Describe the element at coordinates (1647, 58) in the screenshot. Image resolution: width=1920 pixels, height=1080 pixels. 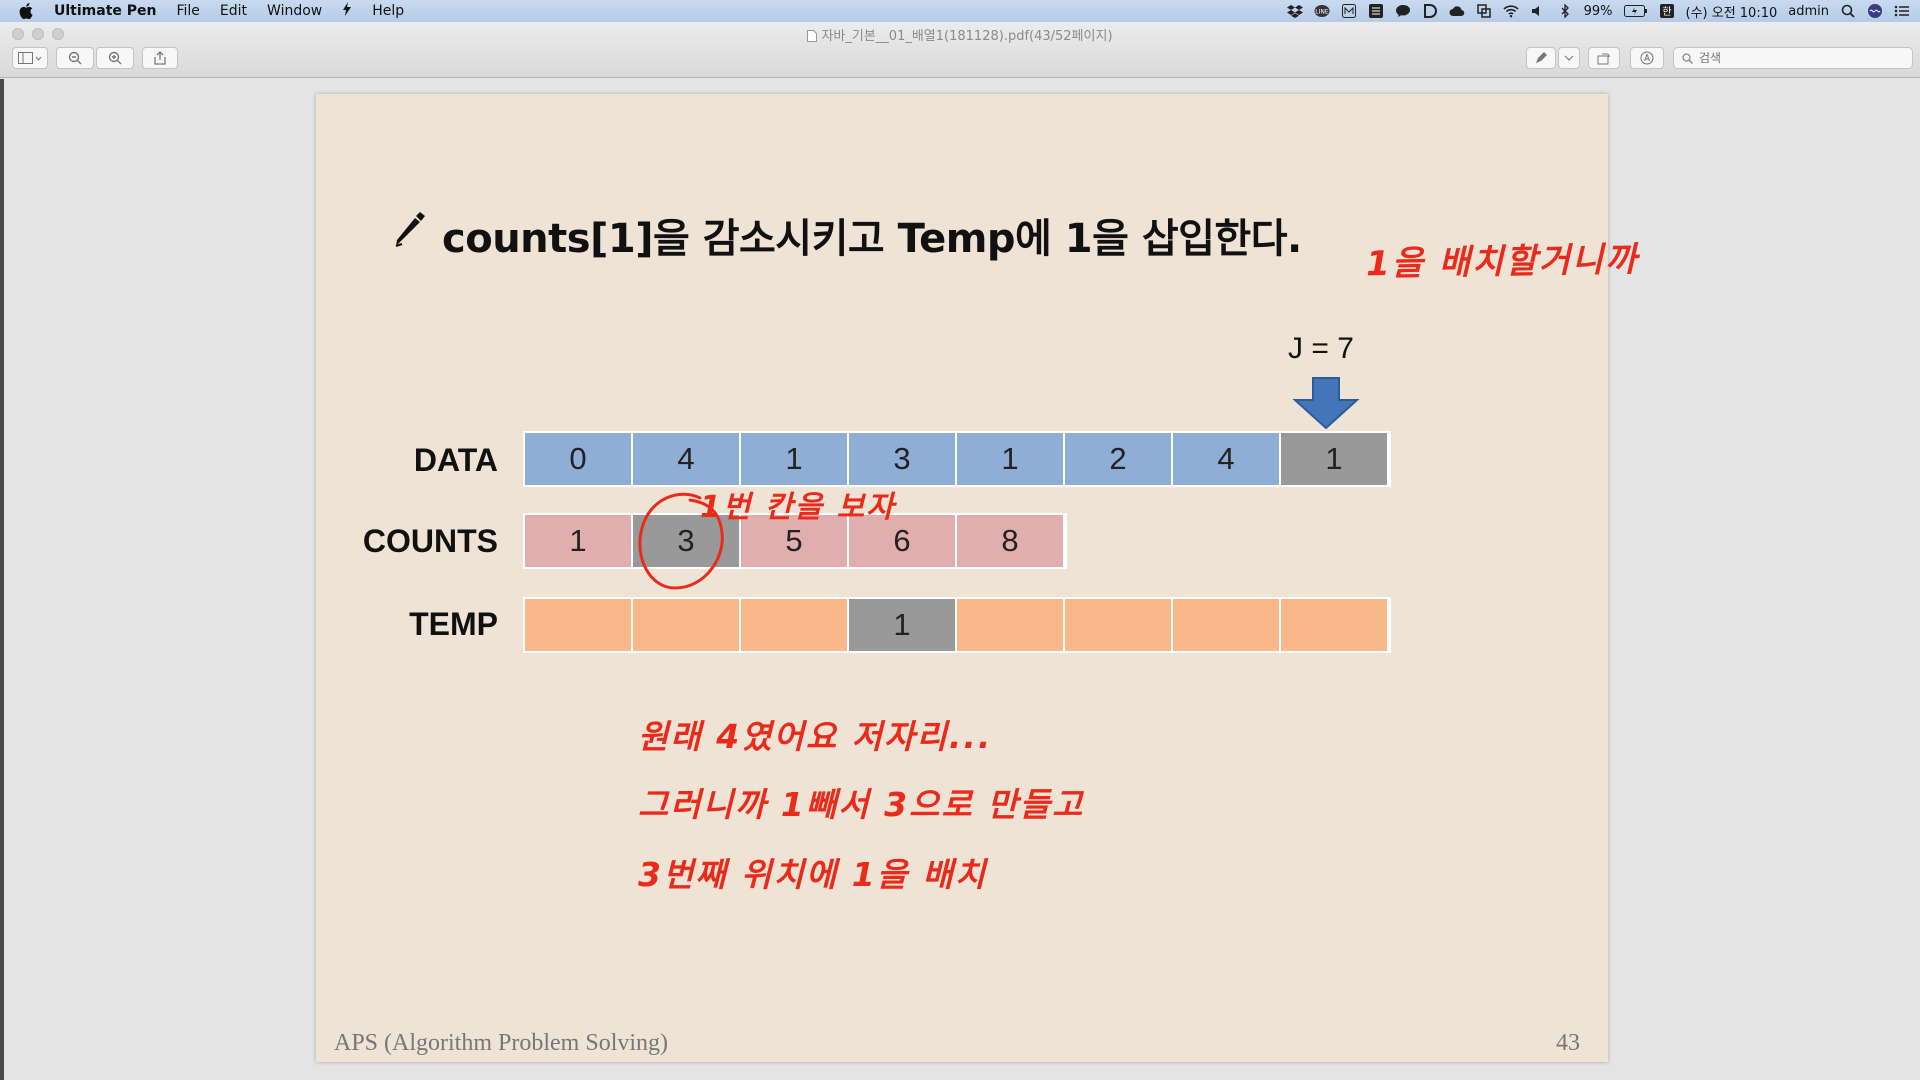
I see `annotate-button` at that location.